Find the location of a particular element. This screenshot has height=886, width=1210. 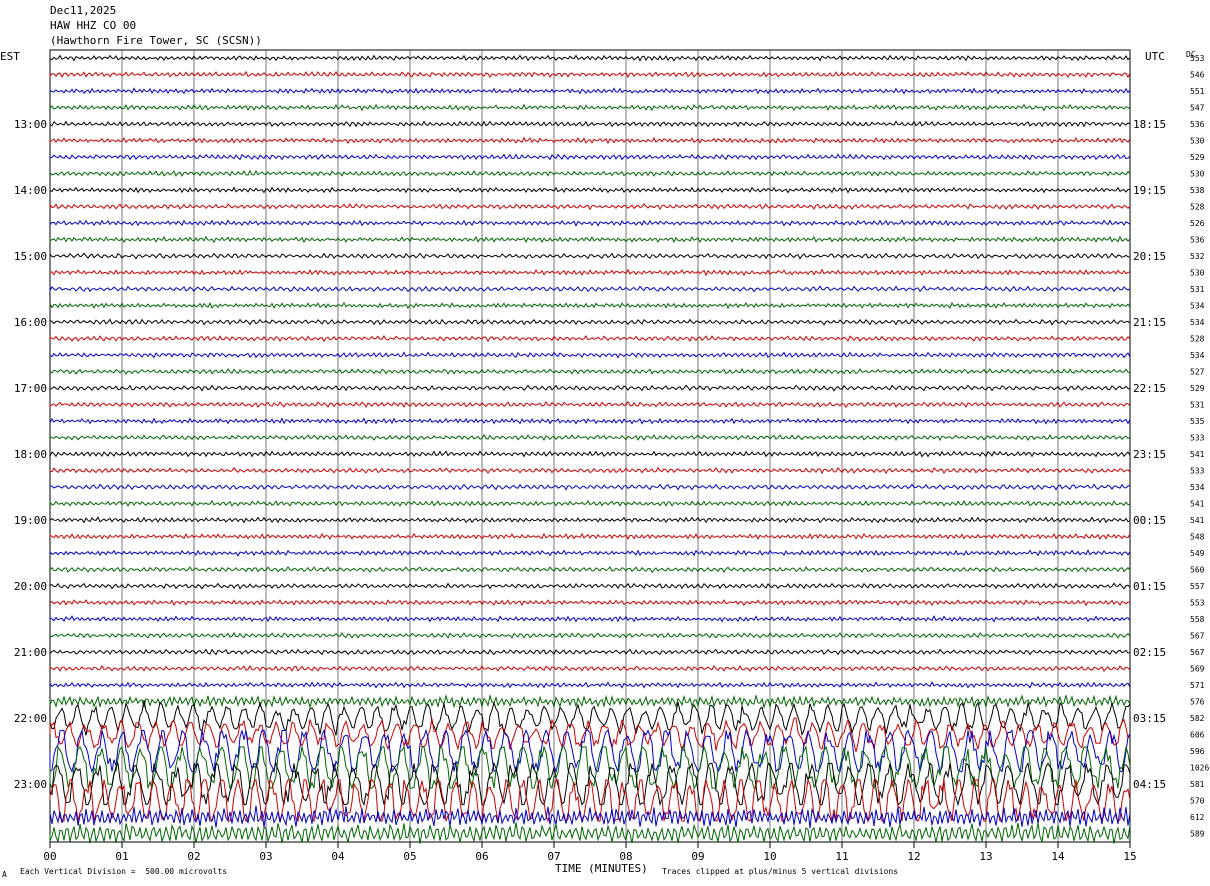

x-tick-label: 06 is located at coordinates (481, 856).